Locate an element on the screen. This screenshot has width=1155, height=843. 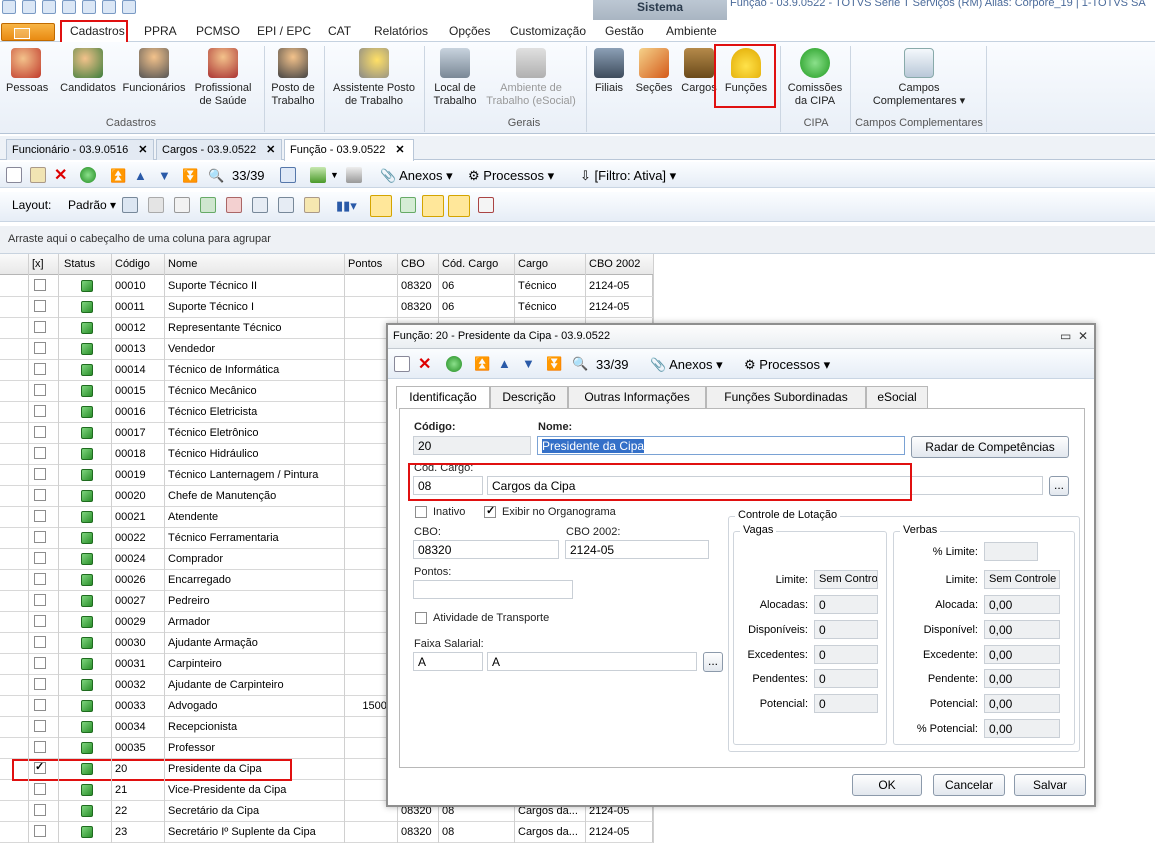
form-icon is located at coordinates (286, 205).